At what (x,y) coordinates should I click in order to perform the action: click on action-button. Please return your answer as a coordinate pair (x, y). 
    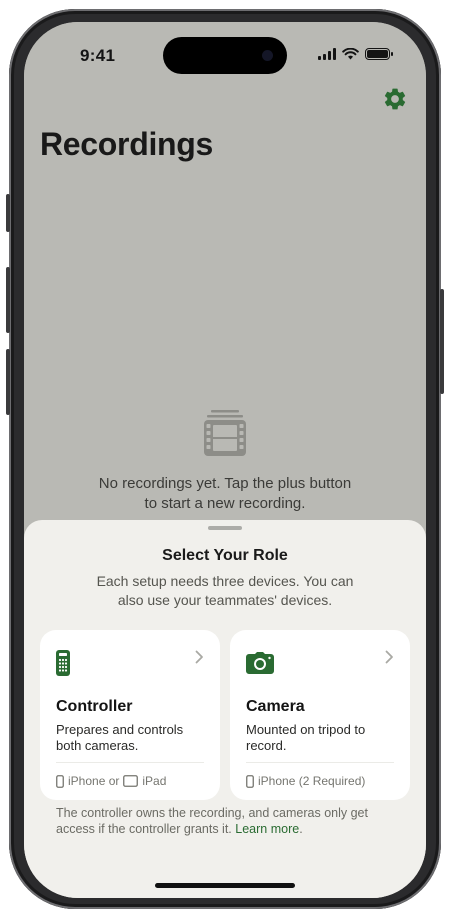
    Looking at the image, I should click on (8, 213).